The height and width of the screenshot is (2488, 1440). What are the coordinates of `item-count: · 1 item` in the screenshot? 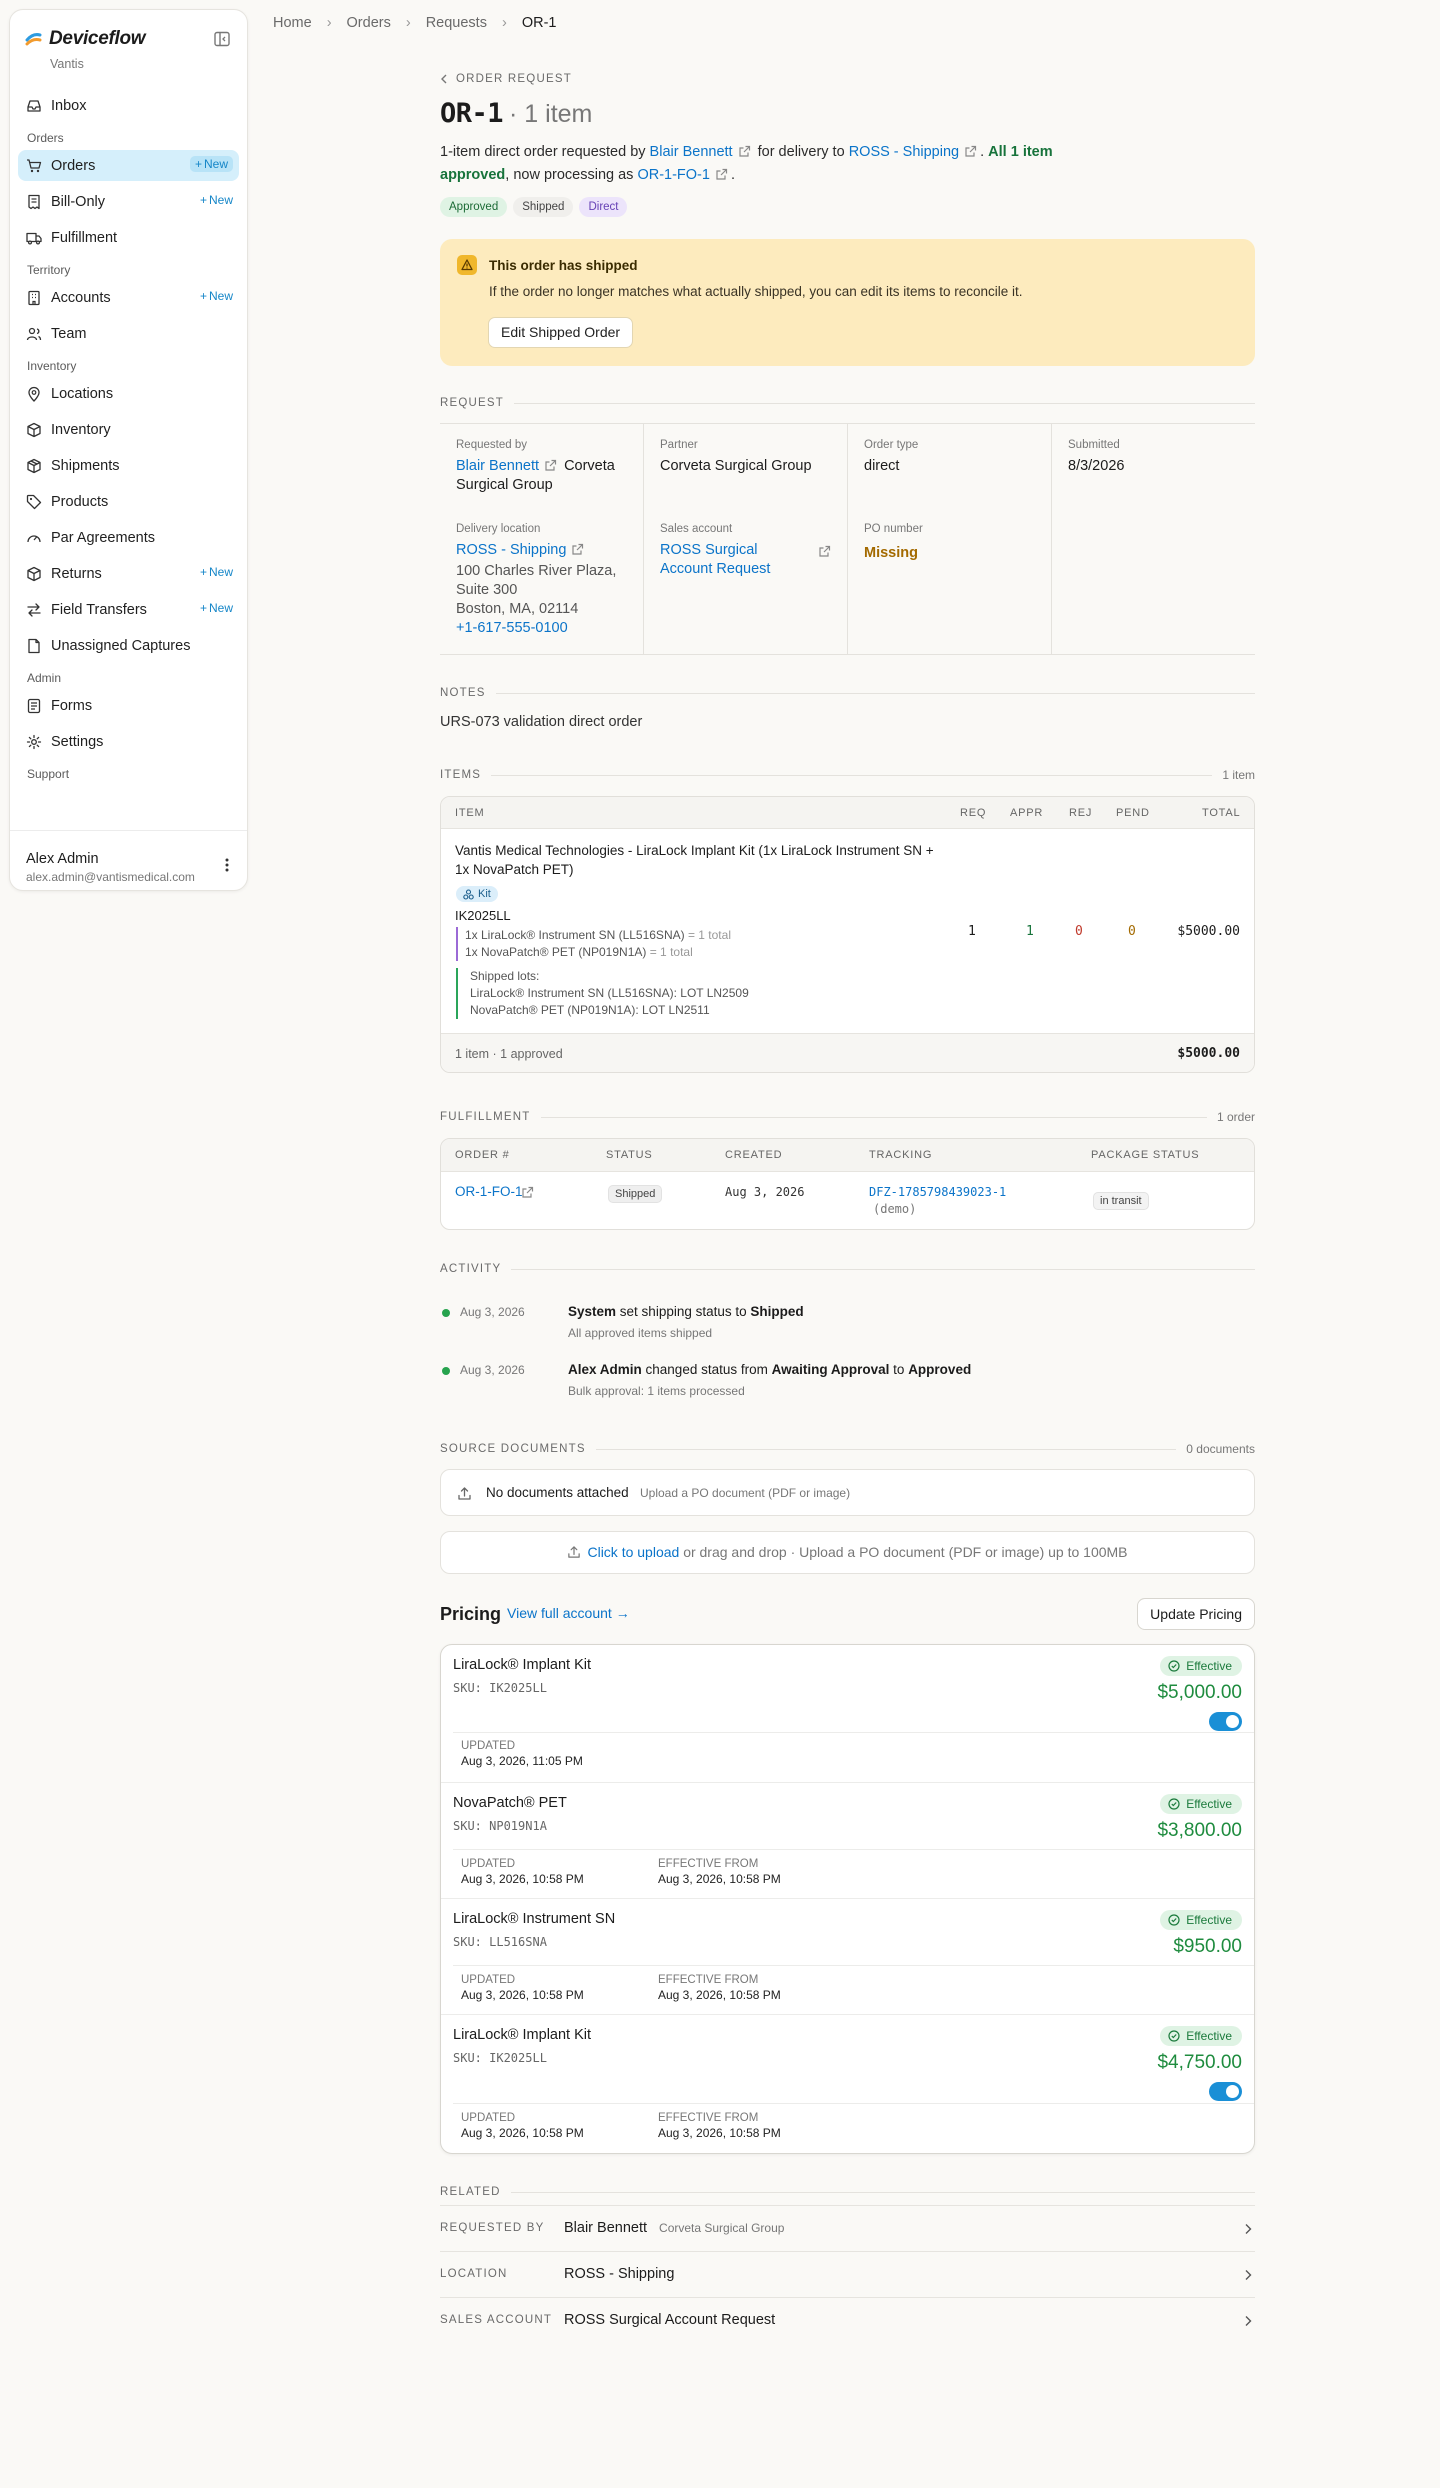 It's located at (551, 114).